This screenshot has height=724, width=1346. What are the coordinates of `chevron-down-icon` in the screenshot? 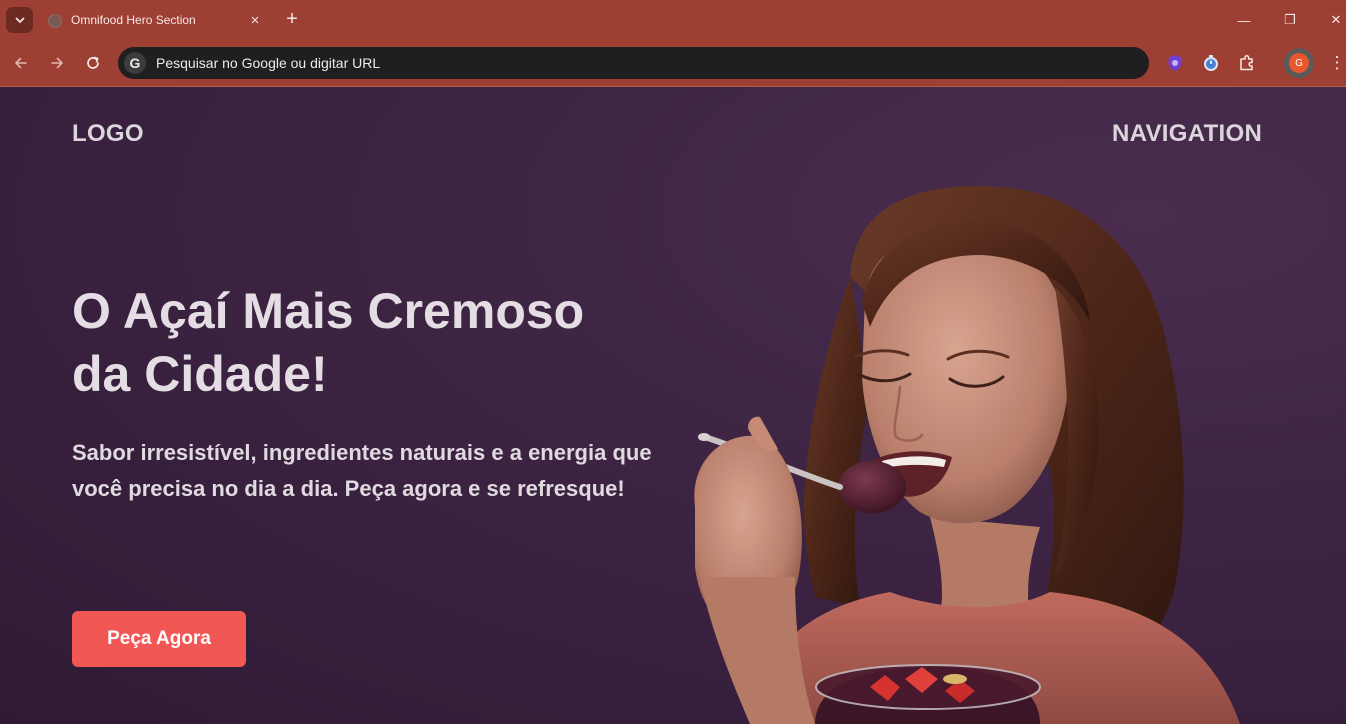 It's located at (19, 20).